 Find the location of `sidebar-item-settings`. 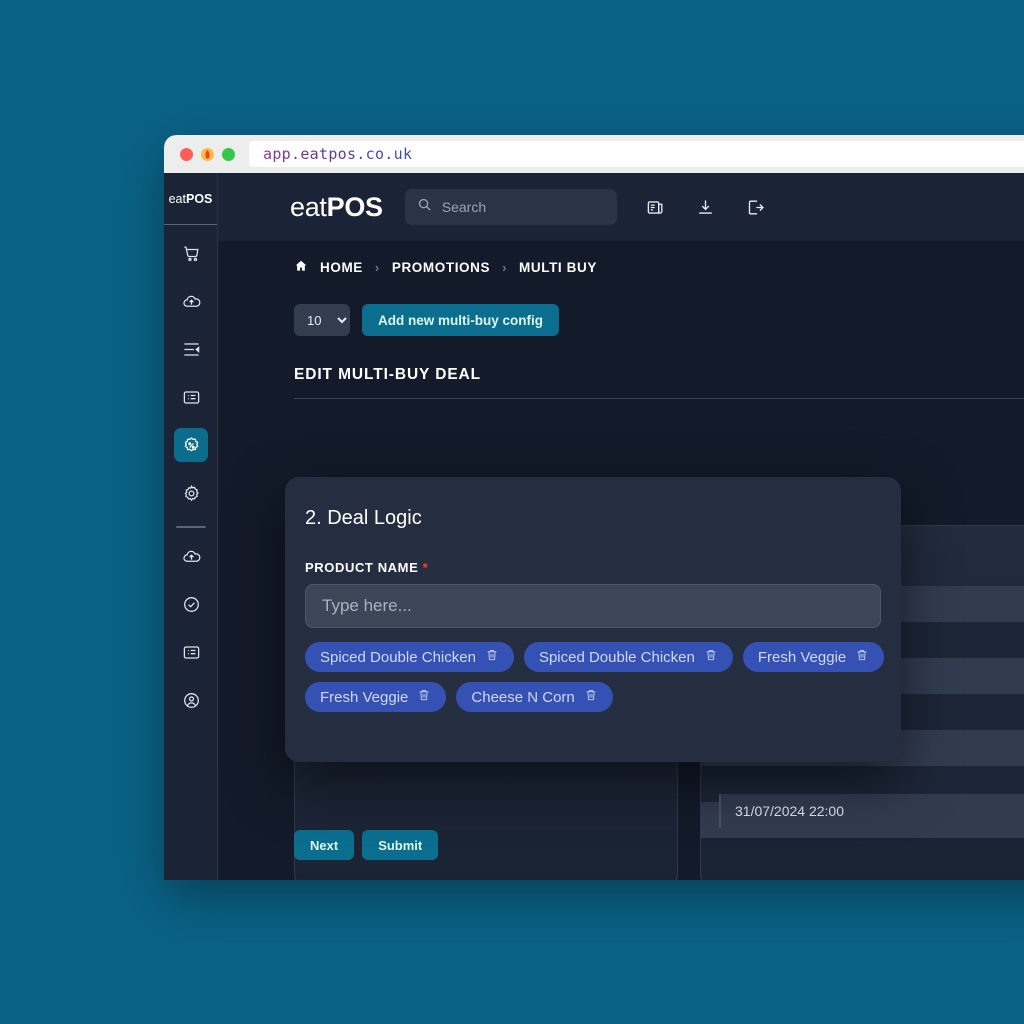

sidebar-item-settings is located at coordinates (191, 493).